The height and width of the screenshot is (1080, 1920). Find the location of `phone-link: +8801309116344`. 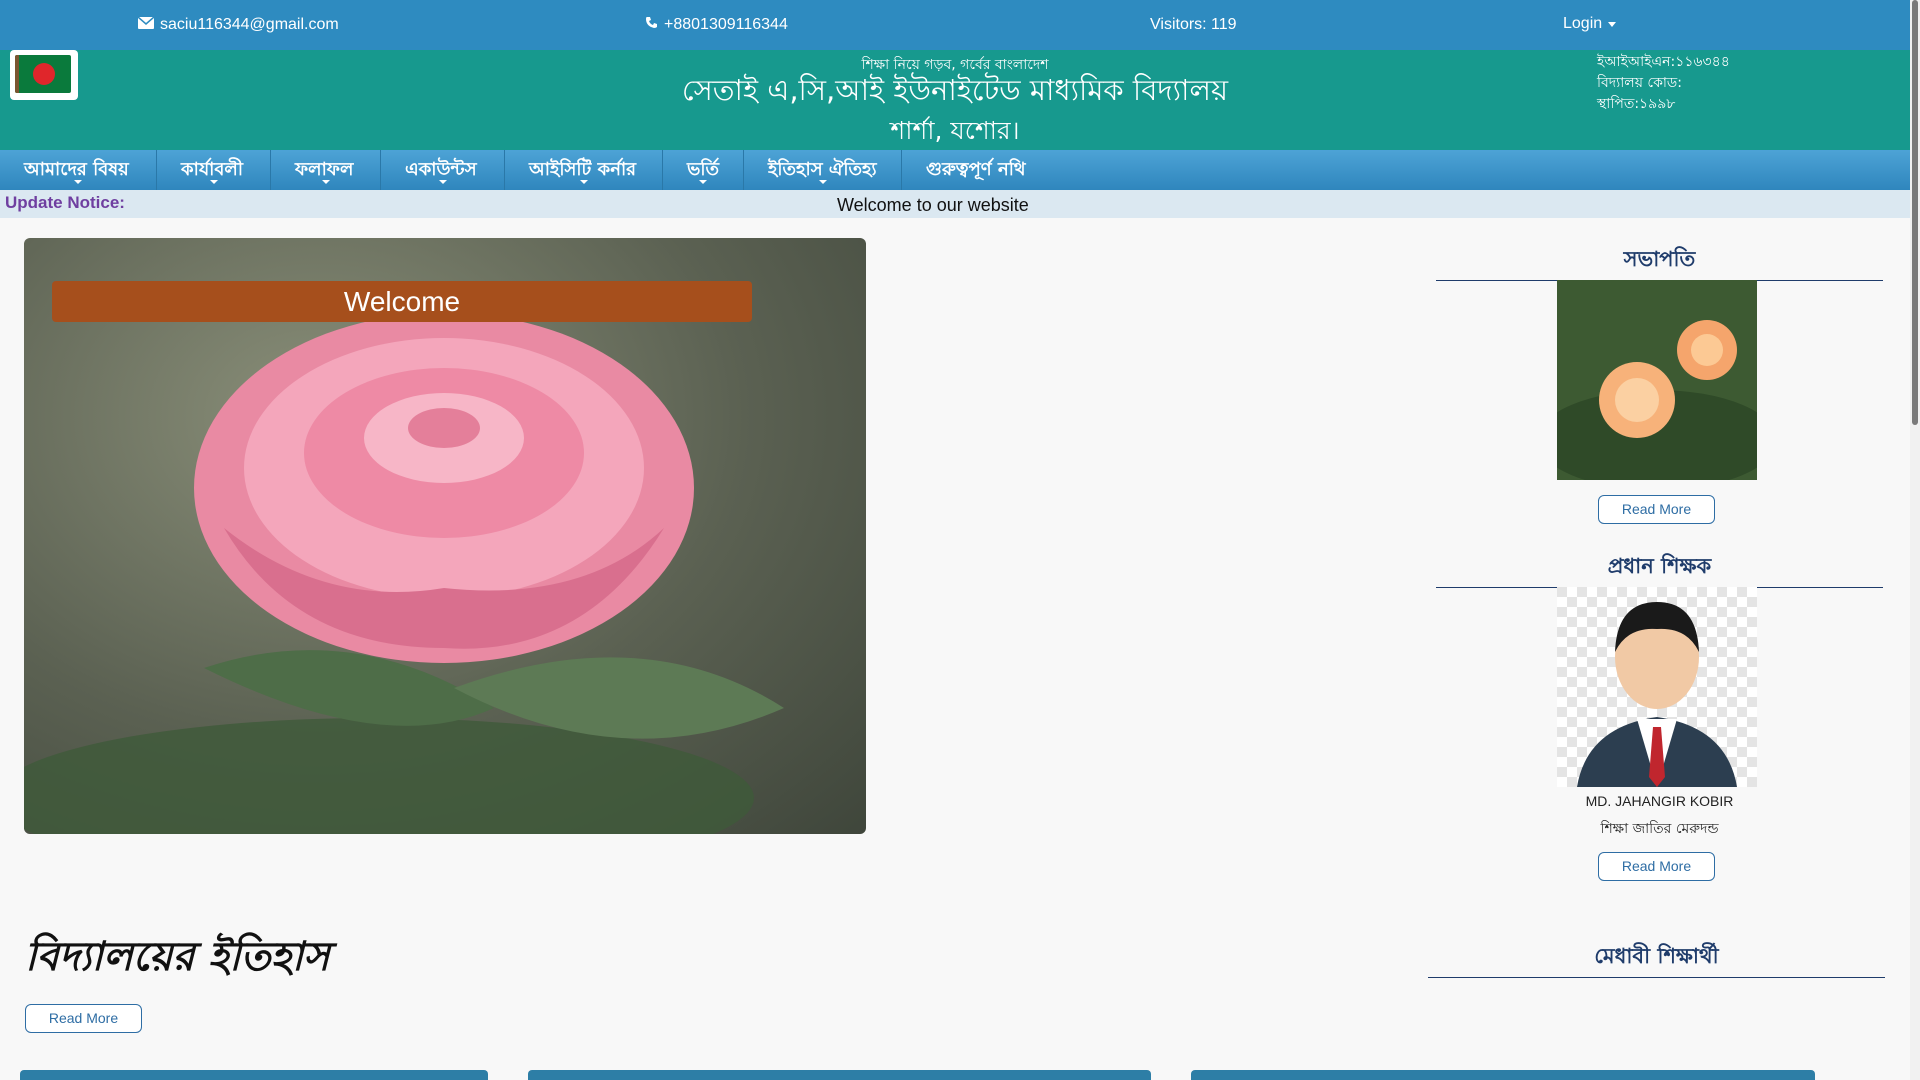

phone-link: +8801309116344 is located at coordinates (716, 25).